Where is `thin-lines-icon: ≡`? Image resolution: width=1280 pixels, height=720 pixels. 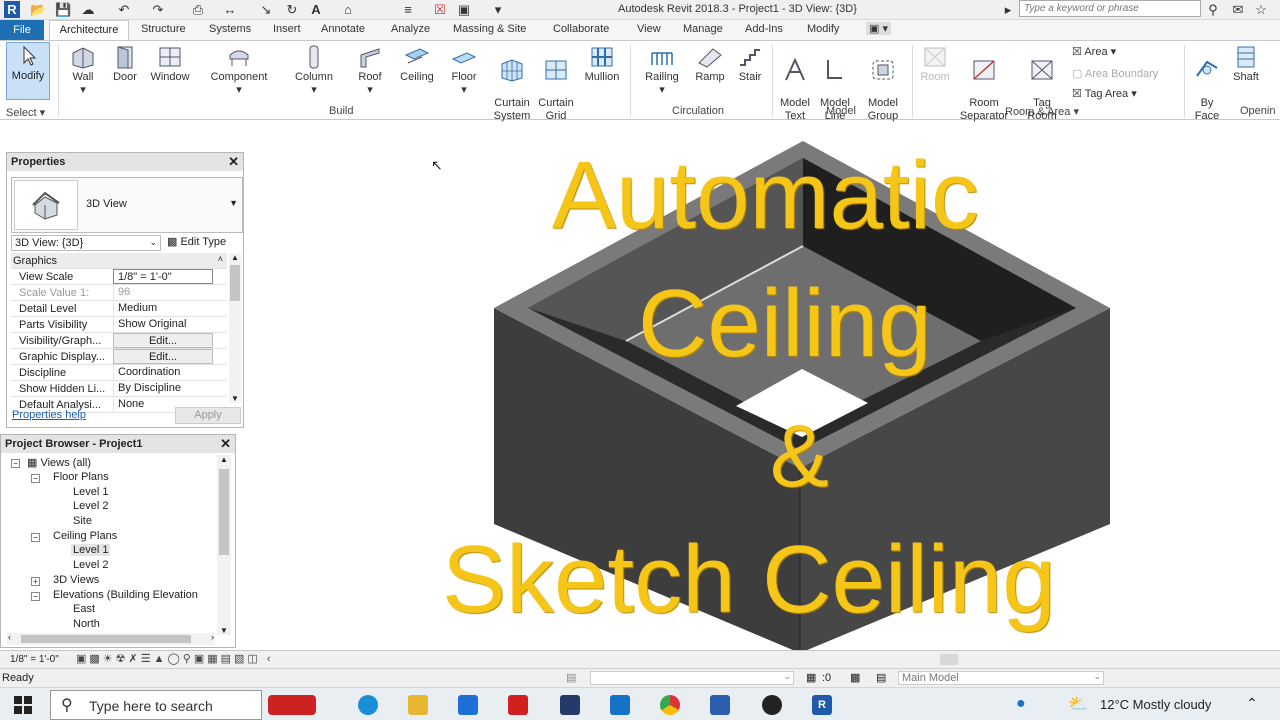 thin-lines-icon: ≡ is located at coordinates (408, 10).